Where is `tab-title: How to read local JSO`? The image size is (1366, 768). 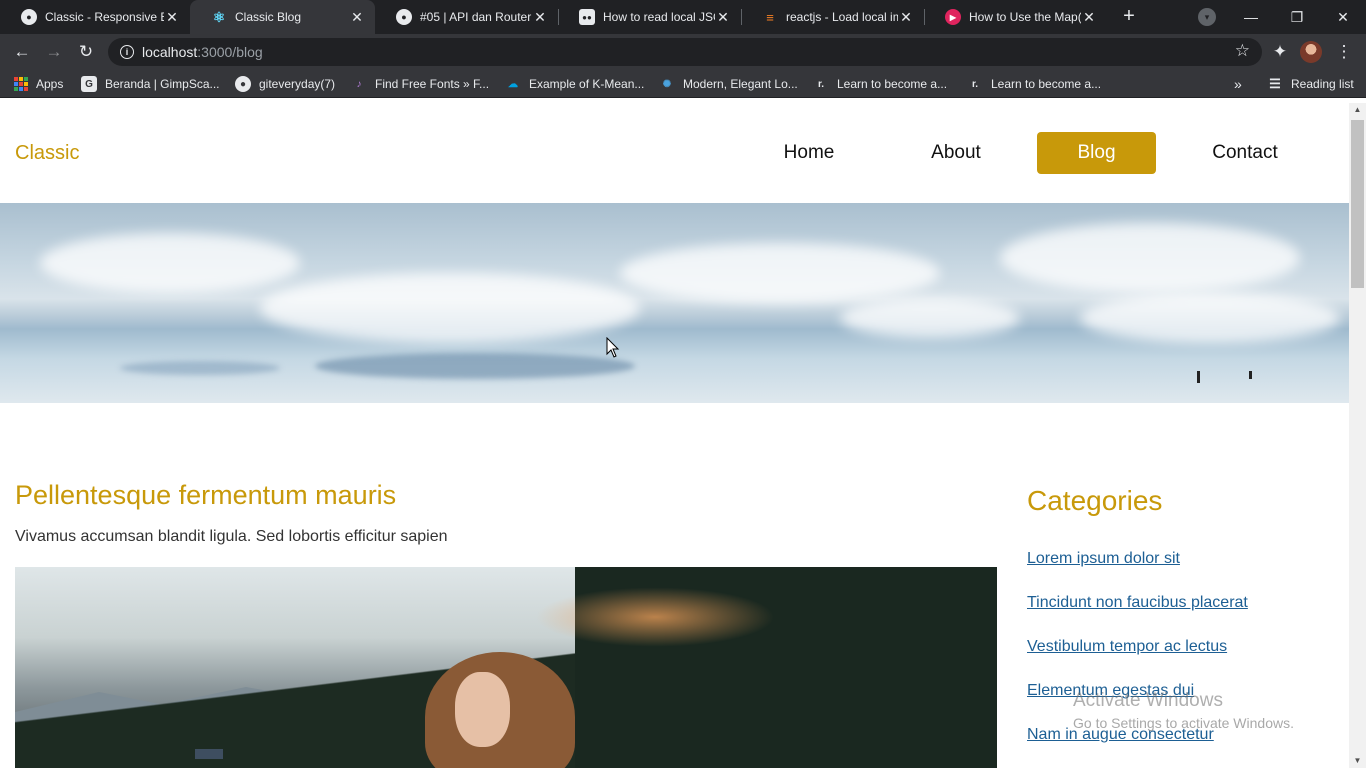 tab-title: How to read local JSO is located at coordinates (659, 17).